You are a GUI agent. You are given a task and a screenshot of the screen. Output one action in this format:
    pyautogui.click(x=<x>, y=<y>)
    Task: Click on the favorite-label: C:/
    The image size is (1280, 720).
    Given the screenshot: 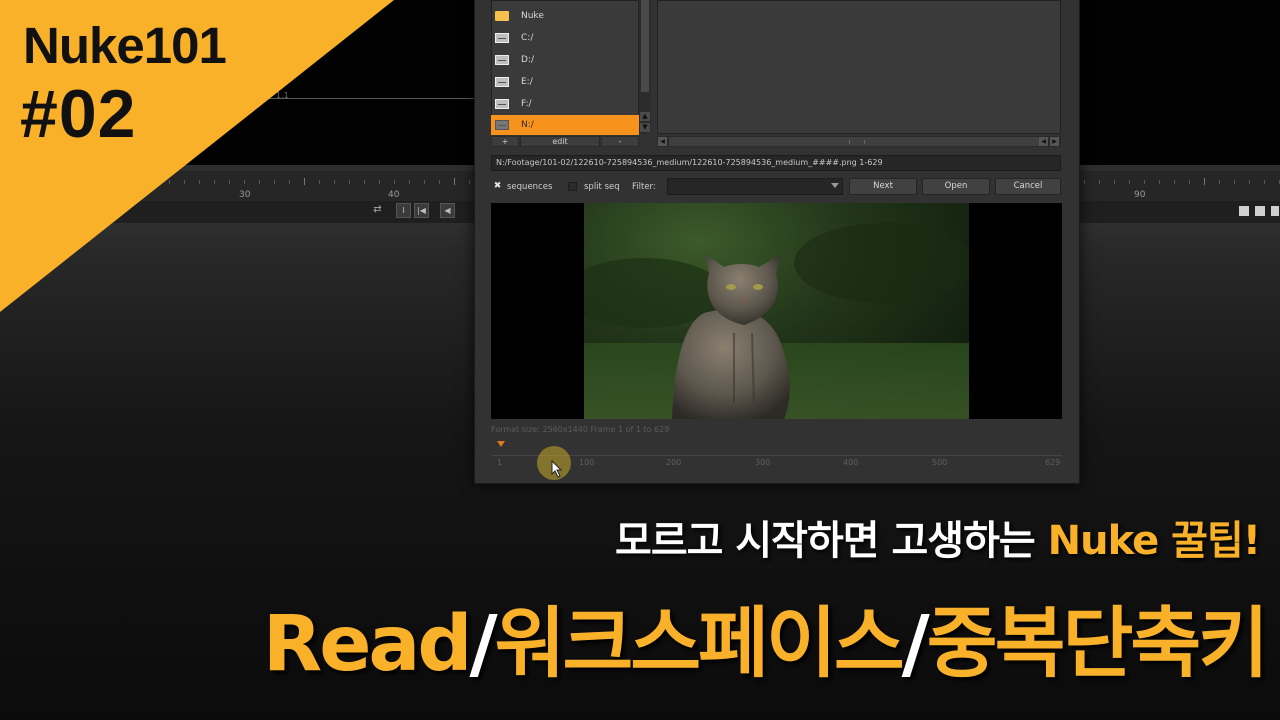 What is the action you would take?
    pyautogui.click(x=527, y=38)
    